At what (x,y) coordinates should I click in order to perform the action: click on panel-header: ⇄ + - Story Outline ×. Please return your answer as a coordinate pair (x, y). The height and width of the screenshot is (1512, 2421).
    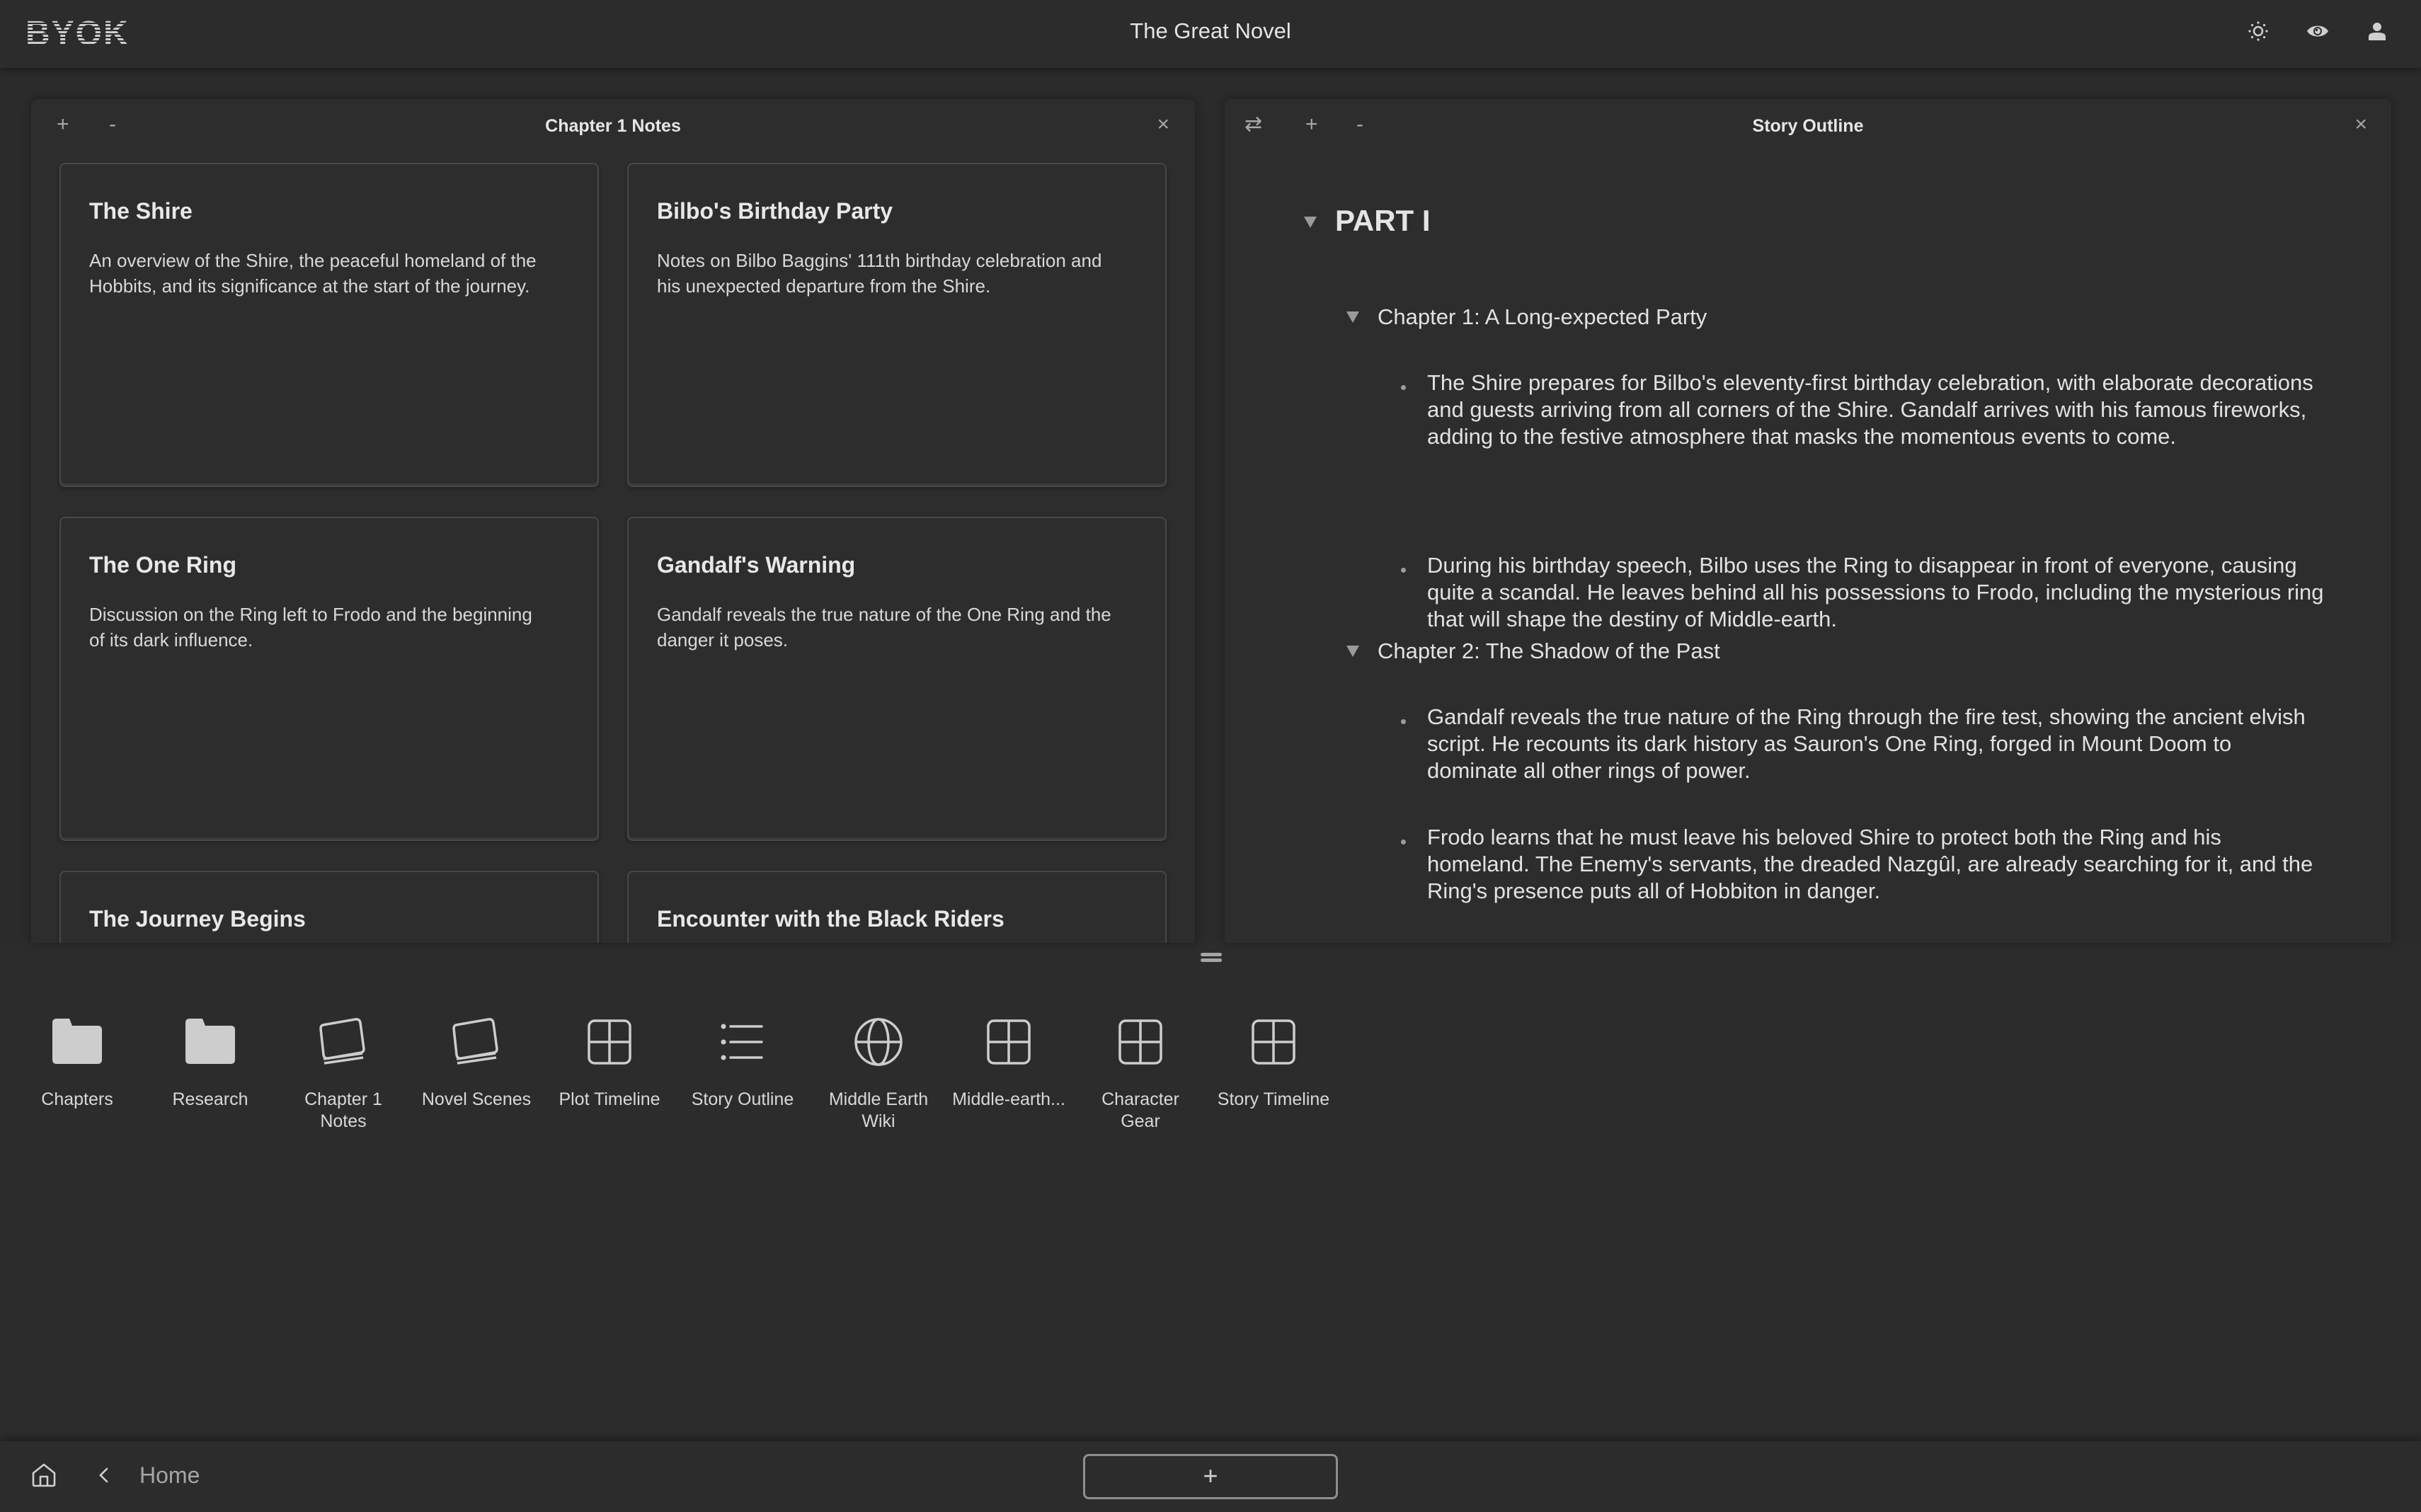
    Looking at the image, I should click on (1808, 124).